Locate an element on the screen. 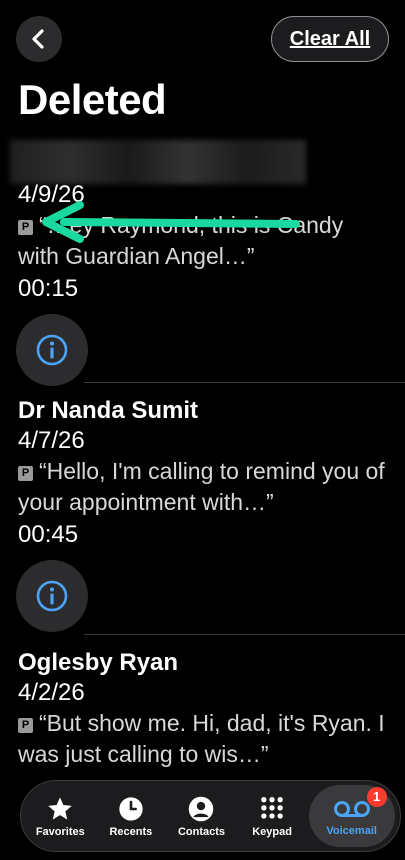 This screenshot has width=405, height=860. tab-favorites: Favorites is located at coordinates (60, 816).